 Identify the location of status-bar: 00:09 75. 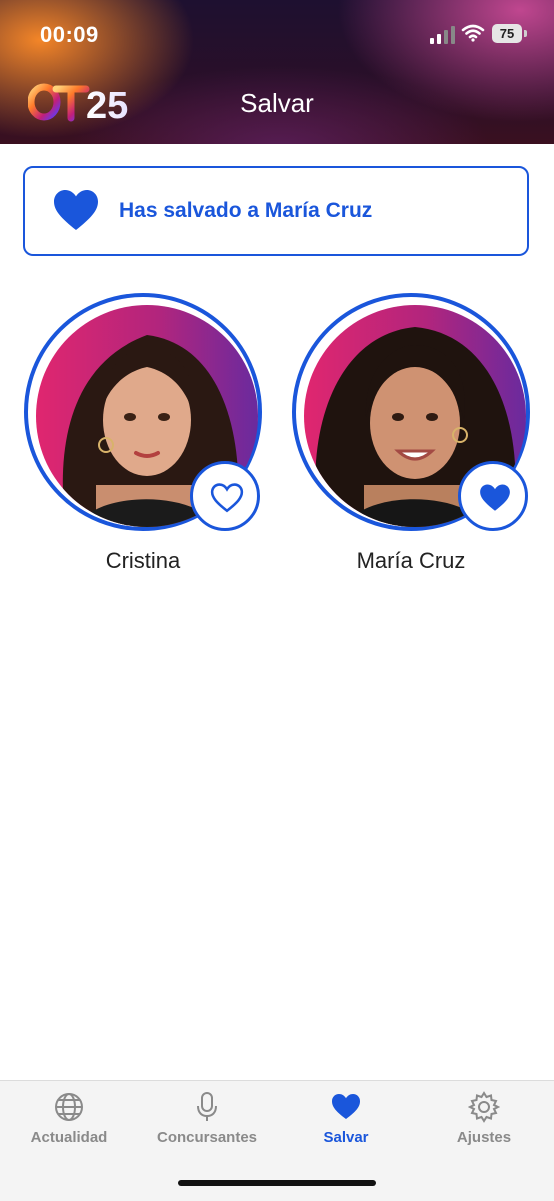
(277, 35).